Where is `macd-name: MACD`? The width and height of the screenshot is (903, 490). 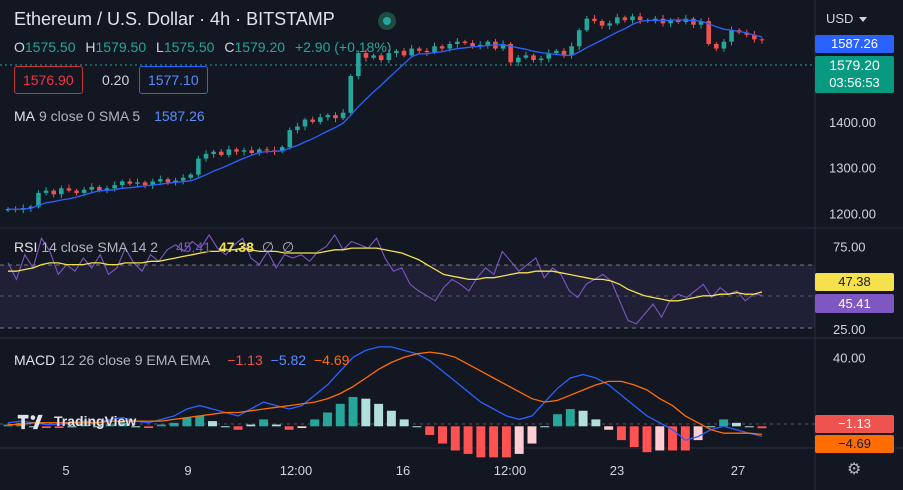
macd-name: MACD is located at coordinates (35, 360).